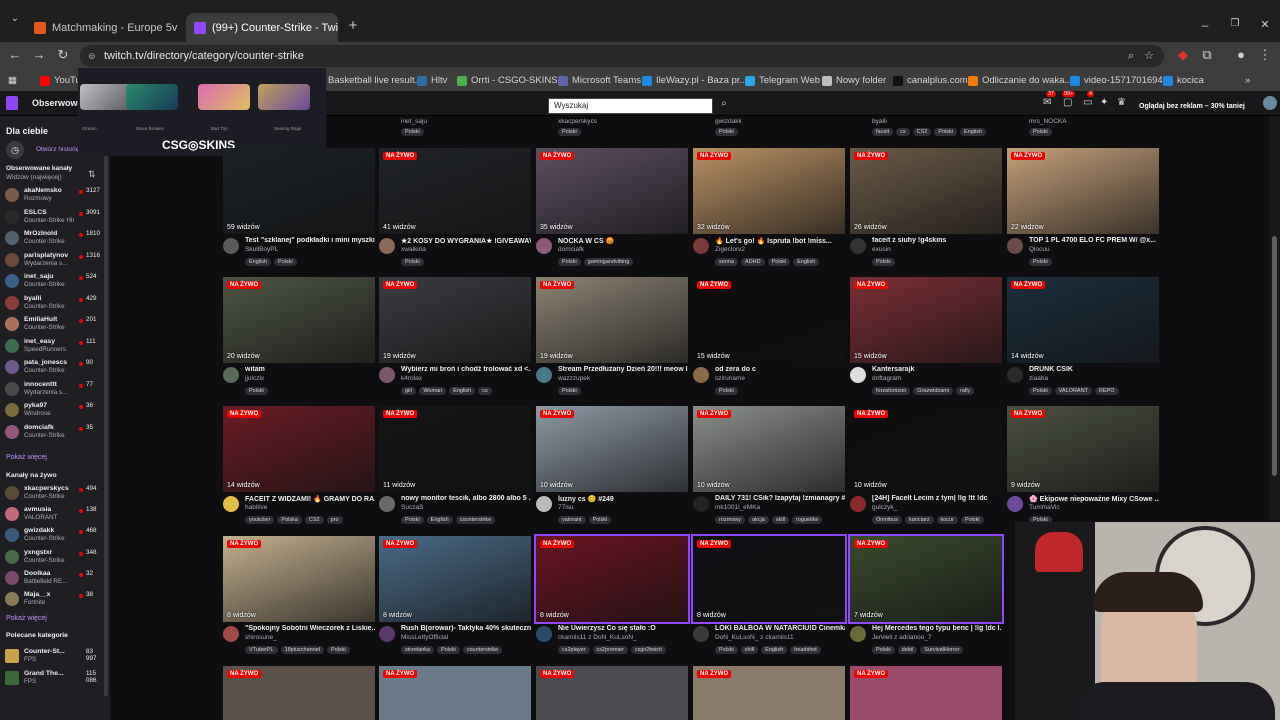 The height and width of the screenshot is (720, 1280). Describe the element at coordinates (55, 304) in the screenshot. I see `sidebar-channel: byalli Counter-Strike 429` at that location.